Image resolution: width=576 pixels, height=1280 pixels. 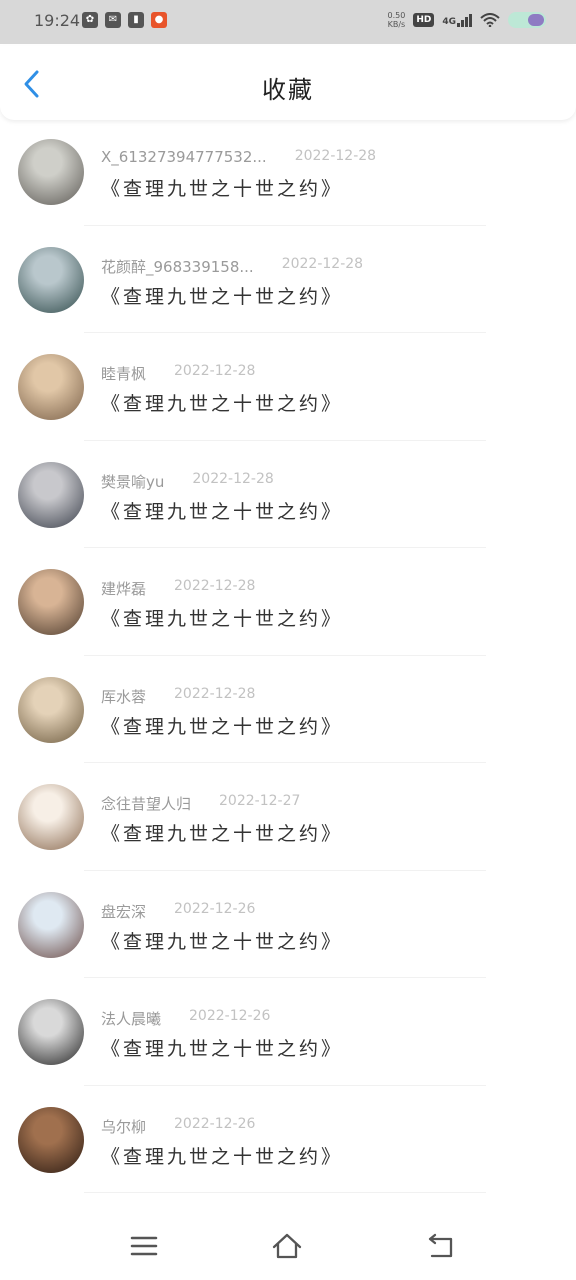 I want to click on item-meta: 盘宏深 2022-12-26, so click(x=178, y=911).